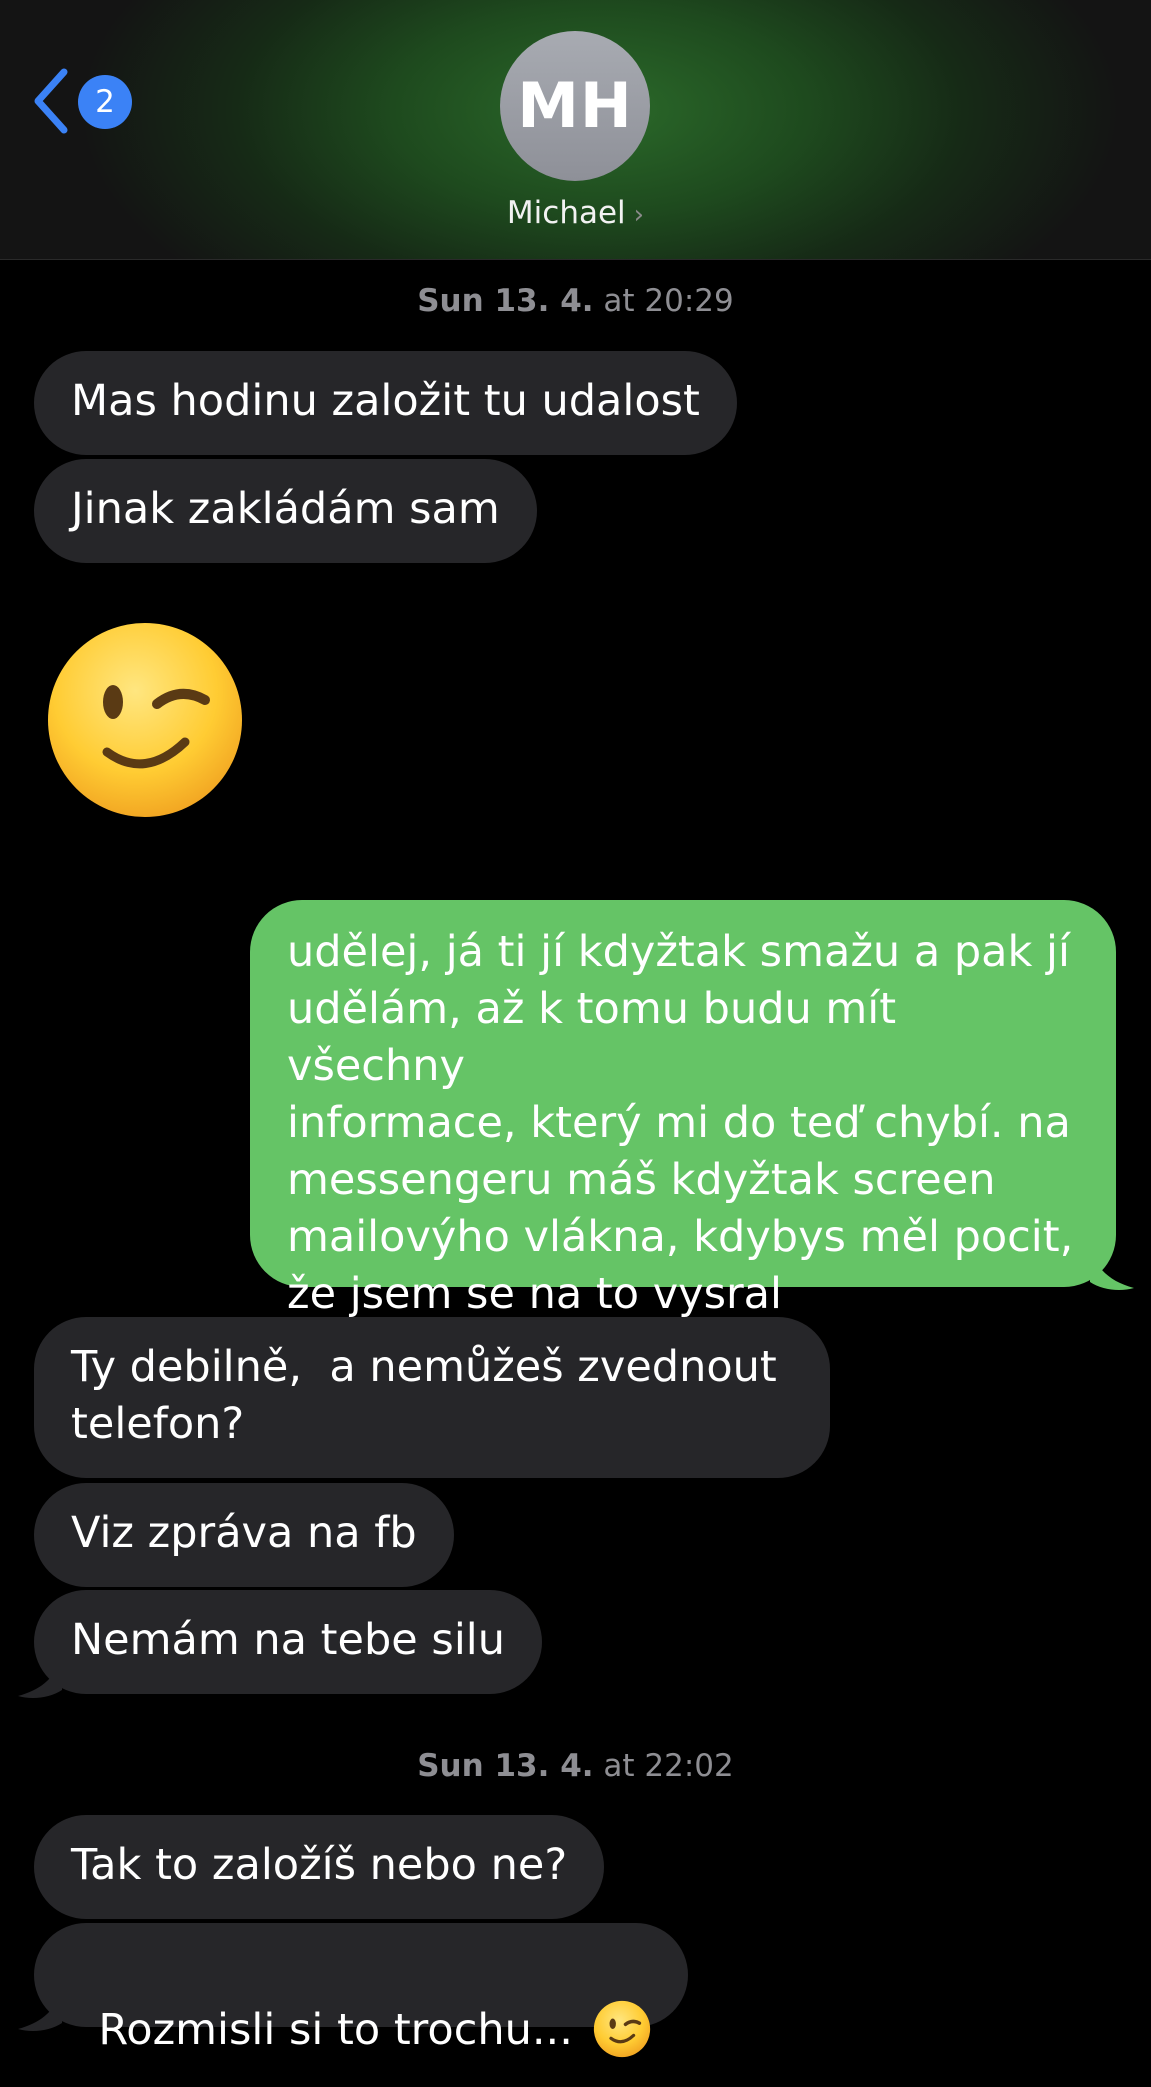  I want to click on incoming-message: Nemám na tebe silu, so click(288, 1642).